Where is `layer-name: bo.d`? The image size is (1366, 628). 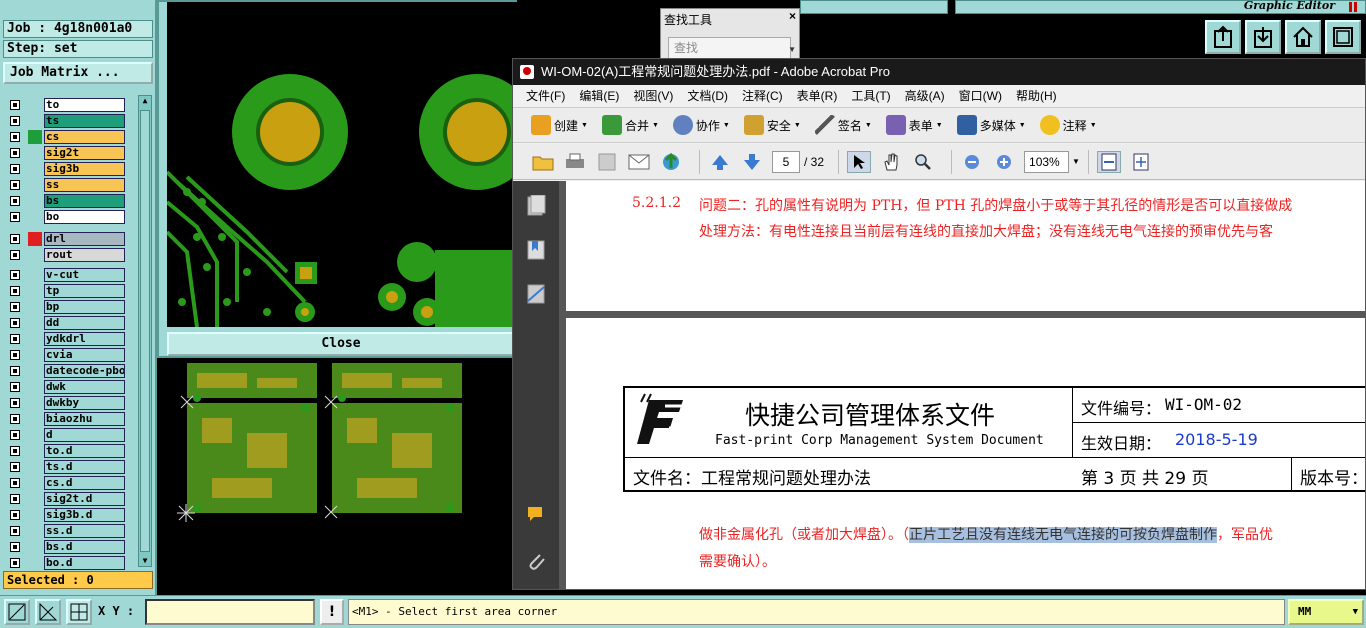
layer-name: bo.d is located at coordinates (84, 562).